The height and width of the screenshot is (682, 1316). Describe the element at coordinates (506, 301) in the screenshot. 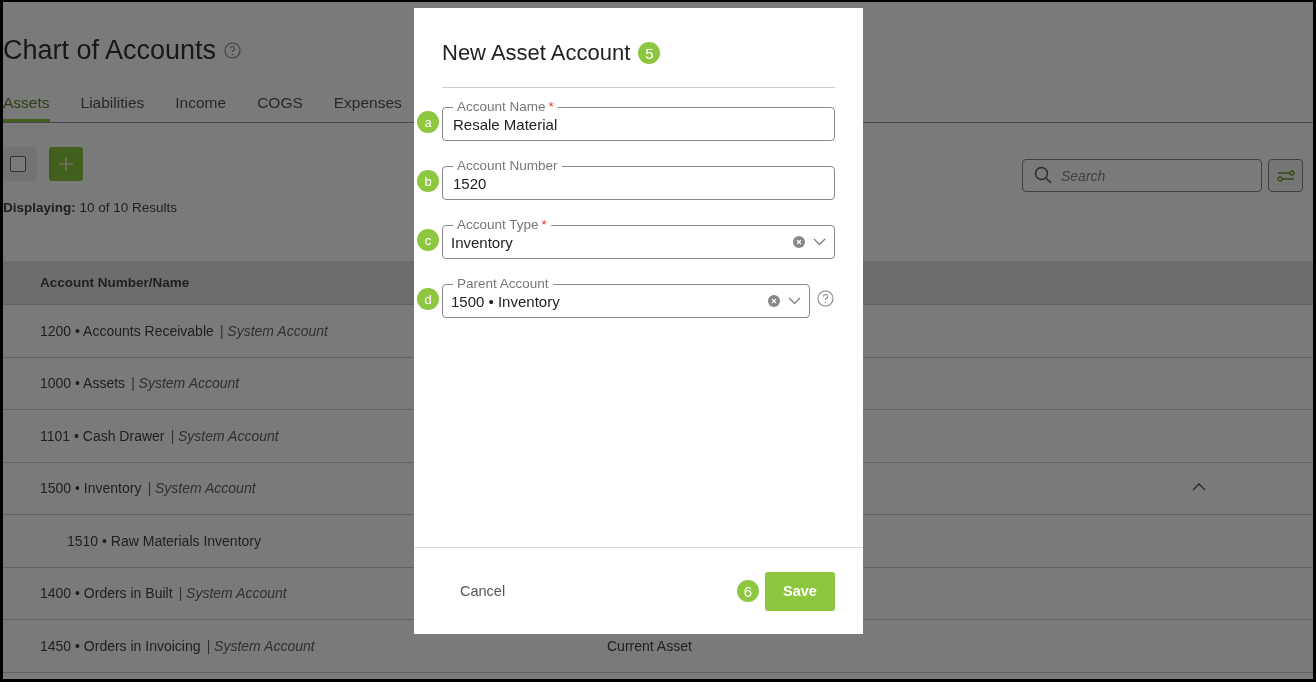

I see `select-value: 1500 • Inventory` at that location.